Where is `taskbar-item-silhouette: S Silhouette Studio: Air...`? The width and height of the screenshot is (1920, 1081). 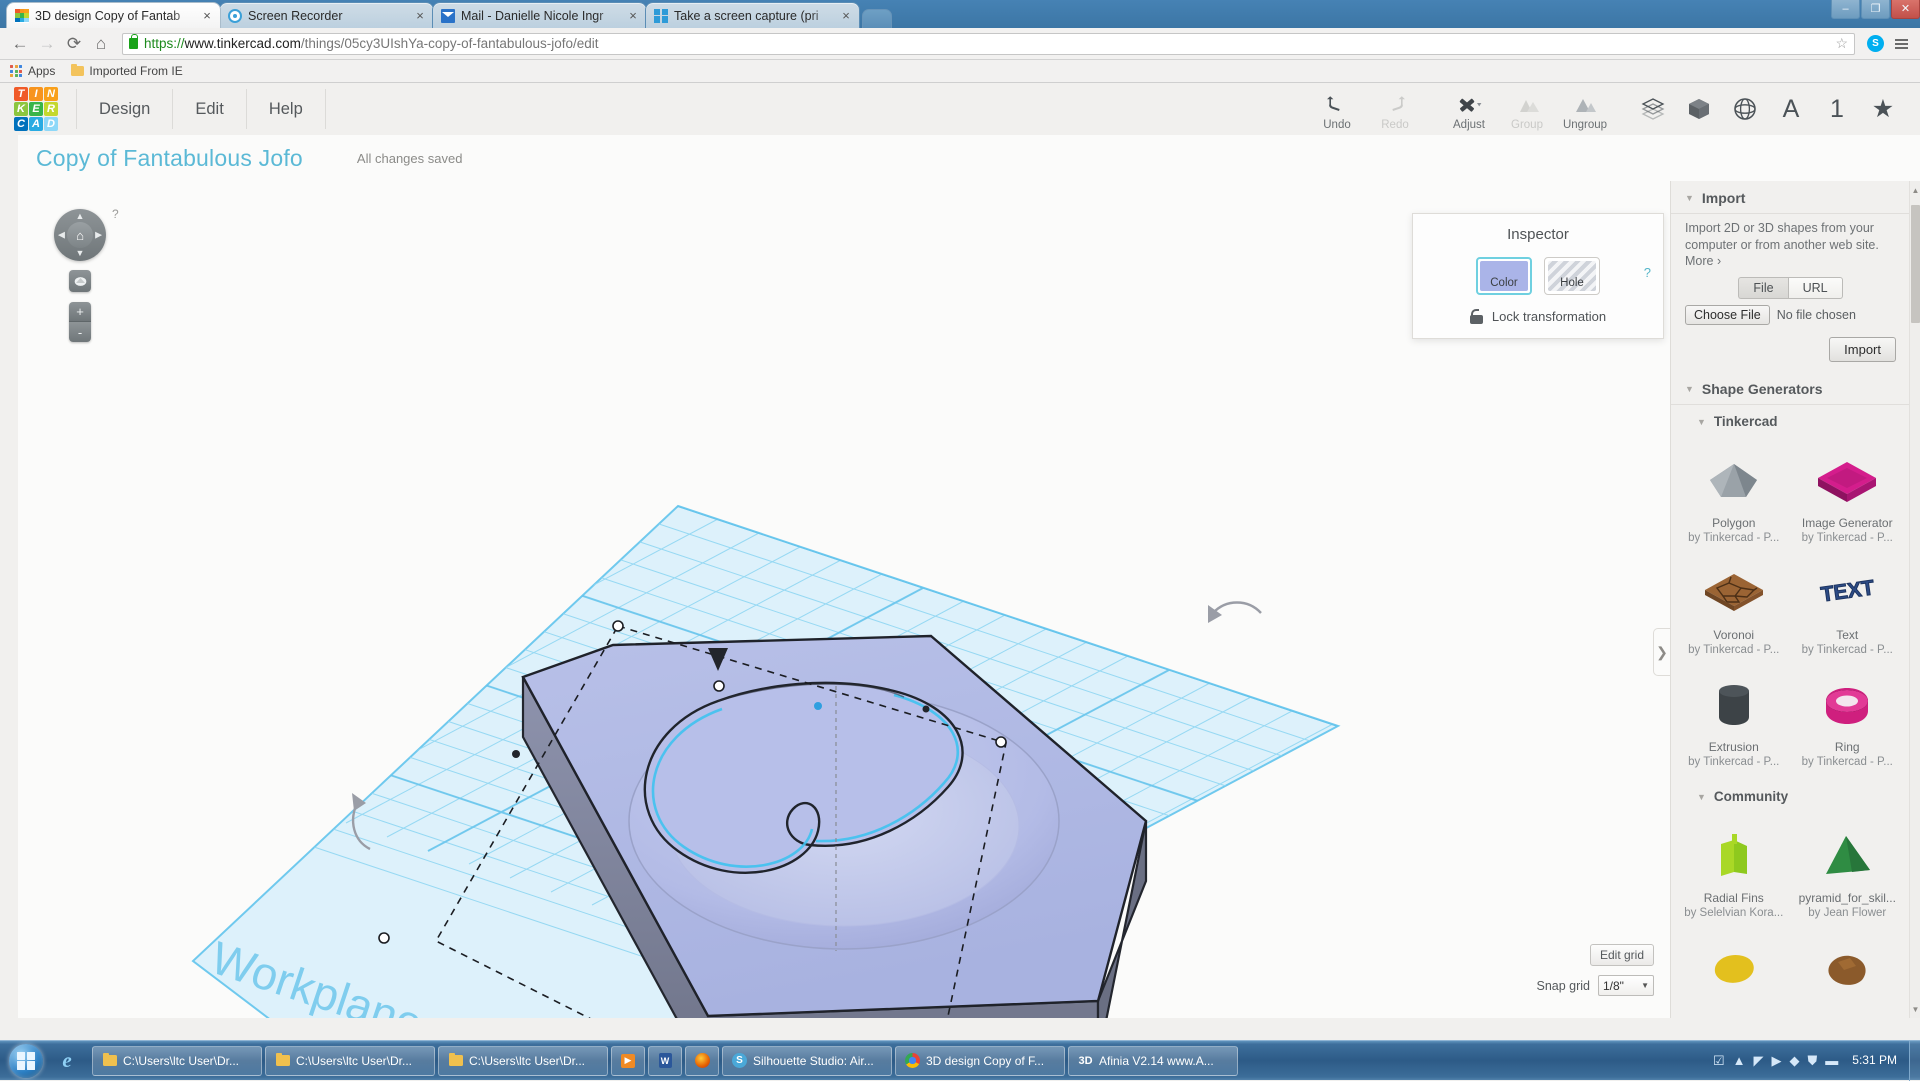 taskbar-item-silhouette: S Silhouette Studio: Air... is located at coordinates (807, 1061).